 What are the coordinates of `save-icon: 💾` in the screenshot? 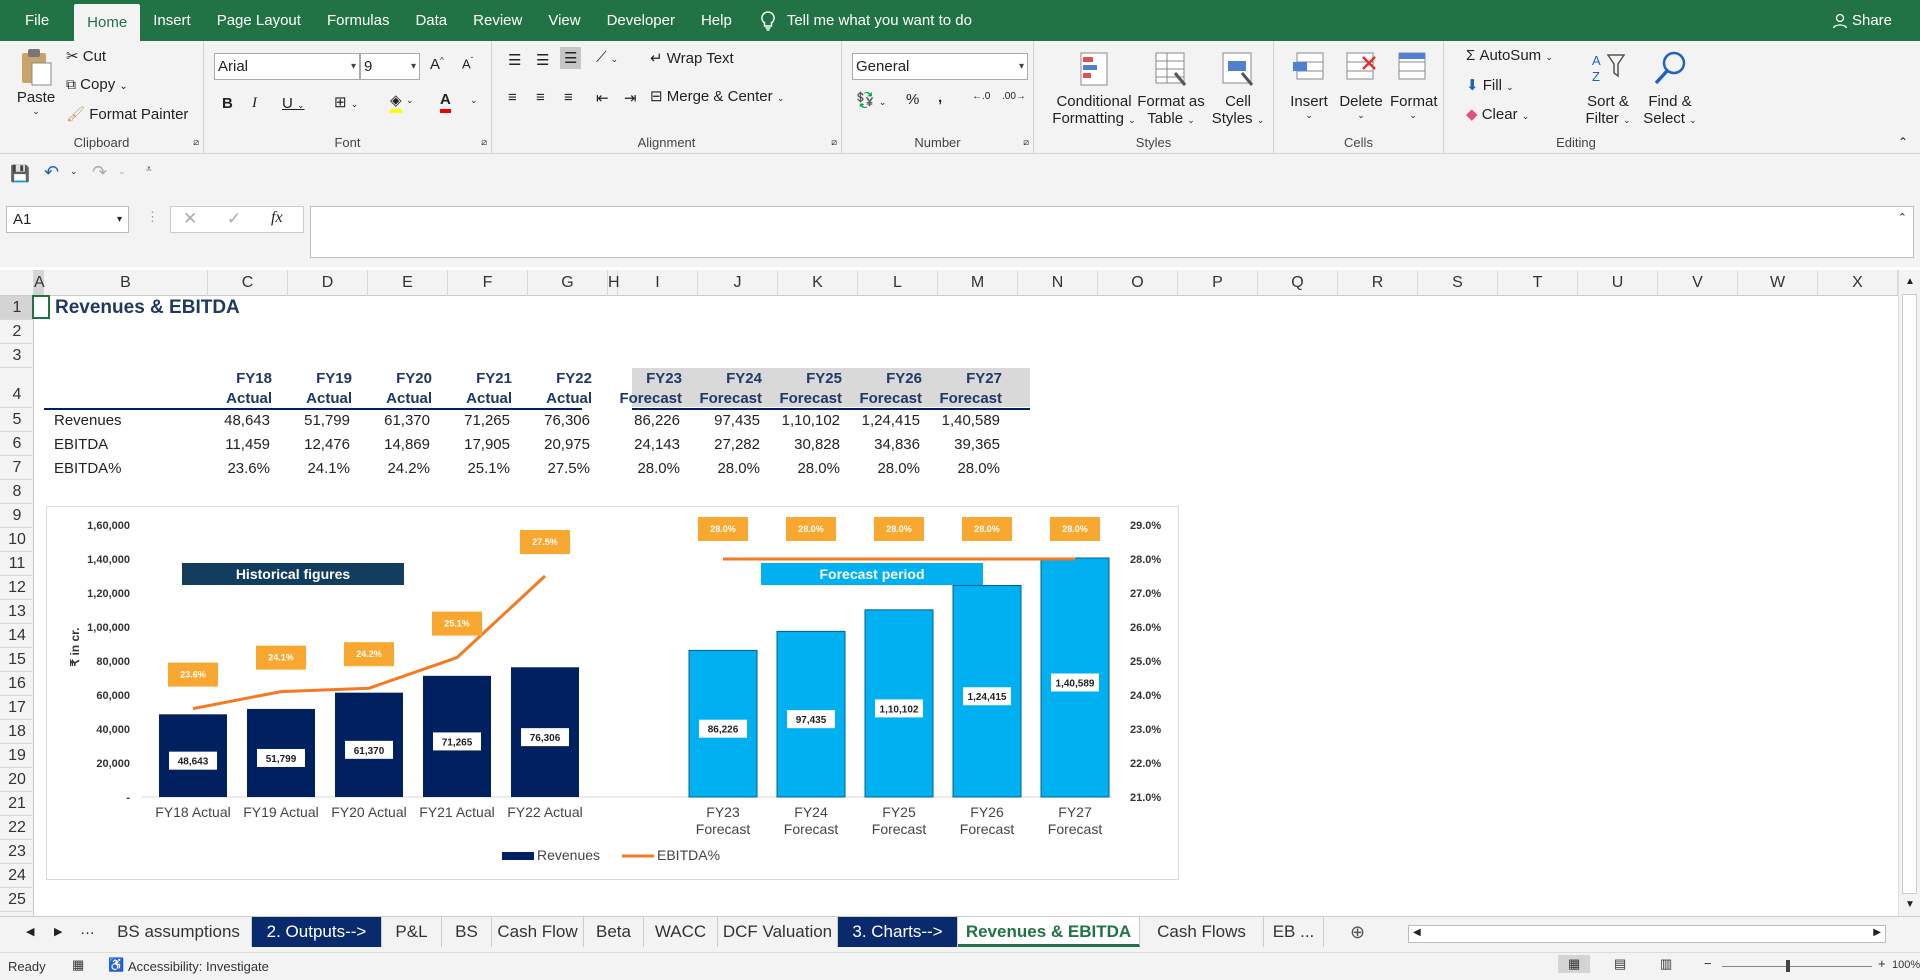 It's located at (20, 174).